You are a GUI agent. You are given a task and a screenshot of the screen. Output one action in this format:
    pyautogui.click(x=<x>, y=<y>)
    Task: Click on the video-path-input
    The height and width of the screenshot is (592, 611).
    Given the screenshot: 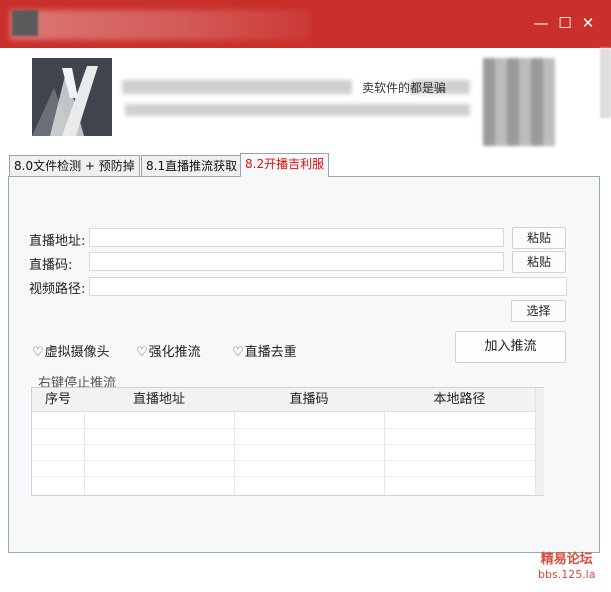 What is the action you would take?
    pyautogui.click(x=328, y=286)
    